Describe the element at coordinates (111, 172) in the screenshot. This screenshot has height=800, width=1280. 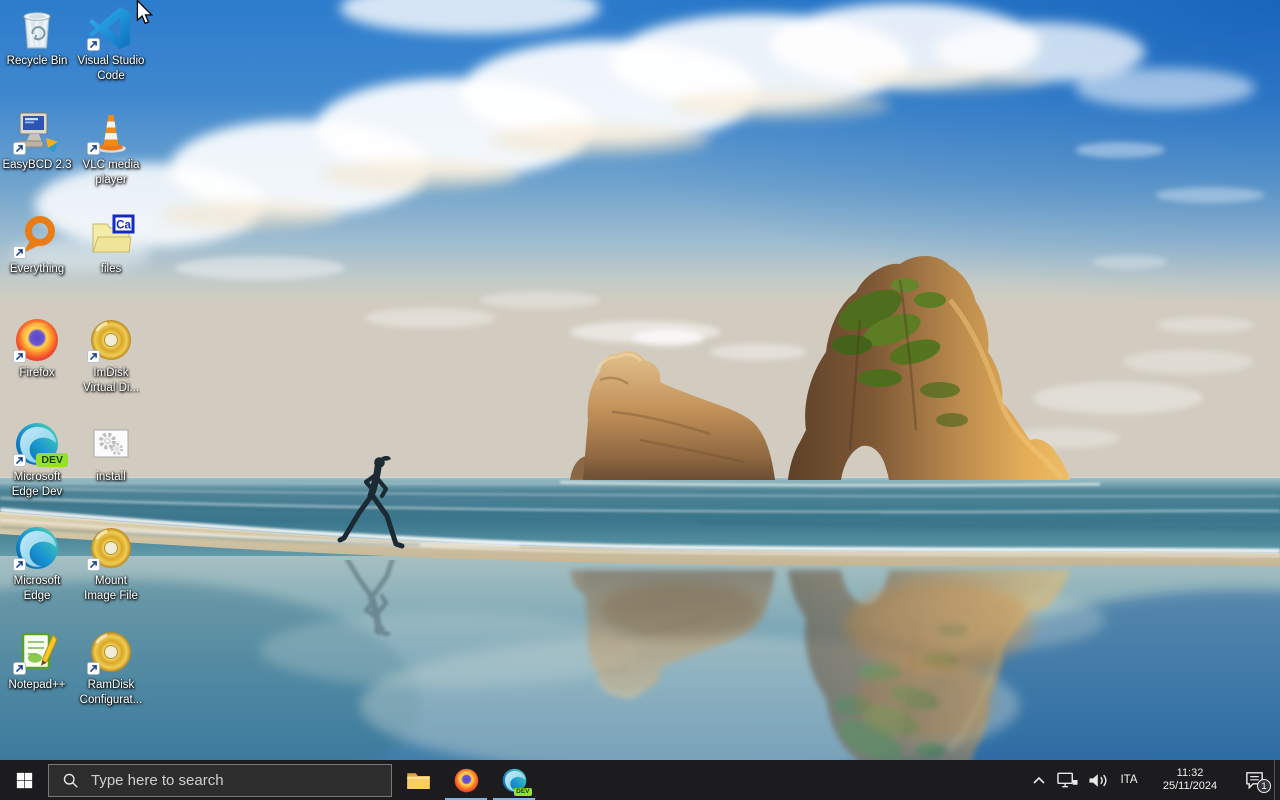
I see `desktop-icon-label: VLC media player` at that location.